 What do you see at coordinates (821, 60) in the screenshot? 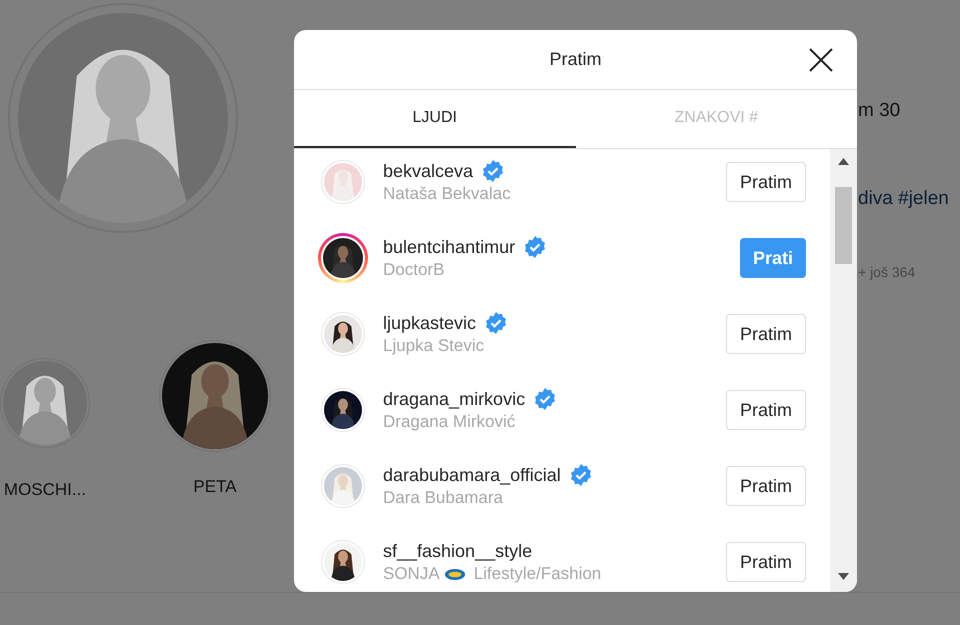
I see `close-button` at bounding box center [821, 60].